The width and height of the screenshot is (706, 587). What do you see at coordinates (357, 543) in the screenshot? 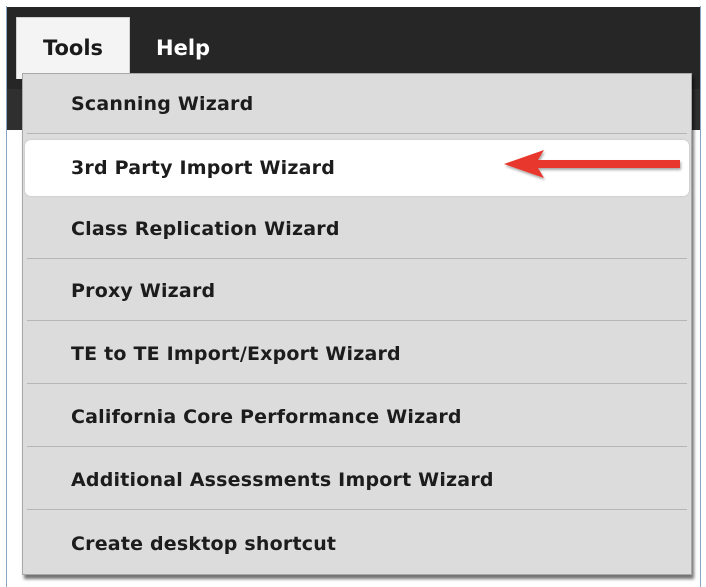
I see `menu-item-create-desktop-shortcut: Create desktop shortcut` at bounding box center [357, 543].